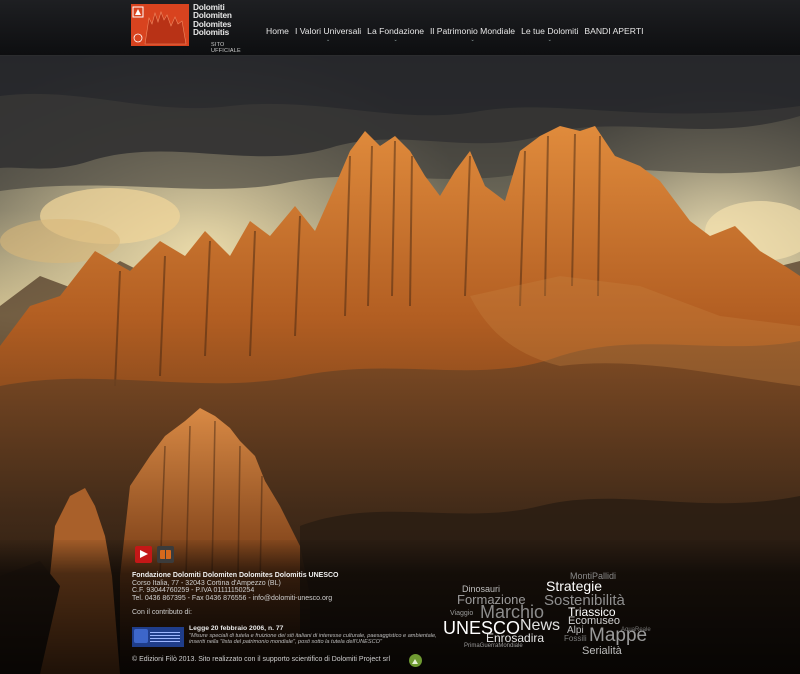  I want to click on contribution-label: Con il contributo di:, so click(162, 612).